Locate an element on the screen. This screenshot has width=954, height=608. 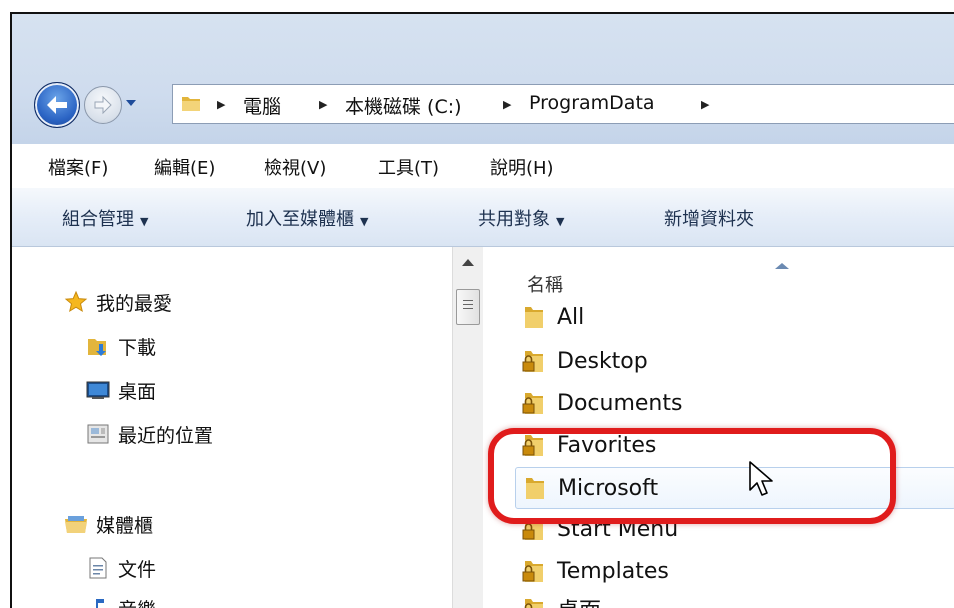
file-row-desktop: Desktop is located at coordinates (736, 361).